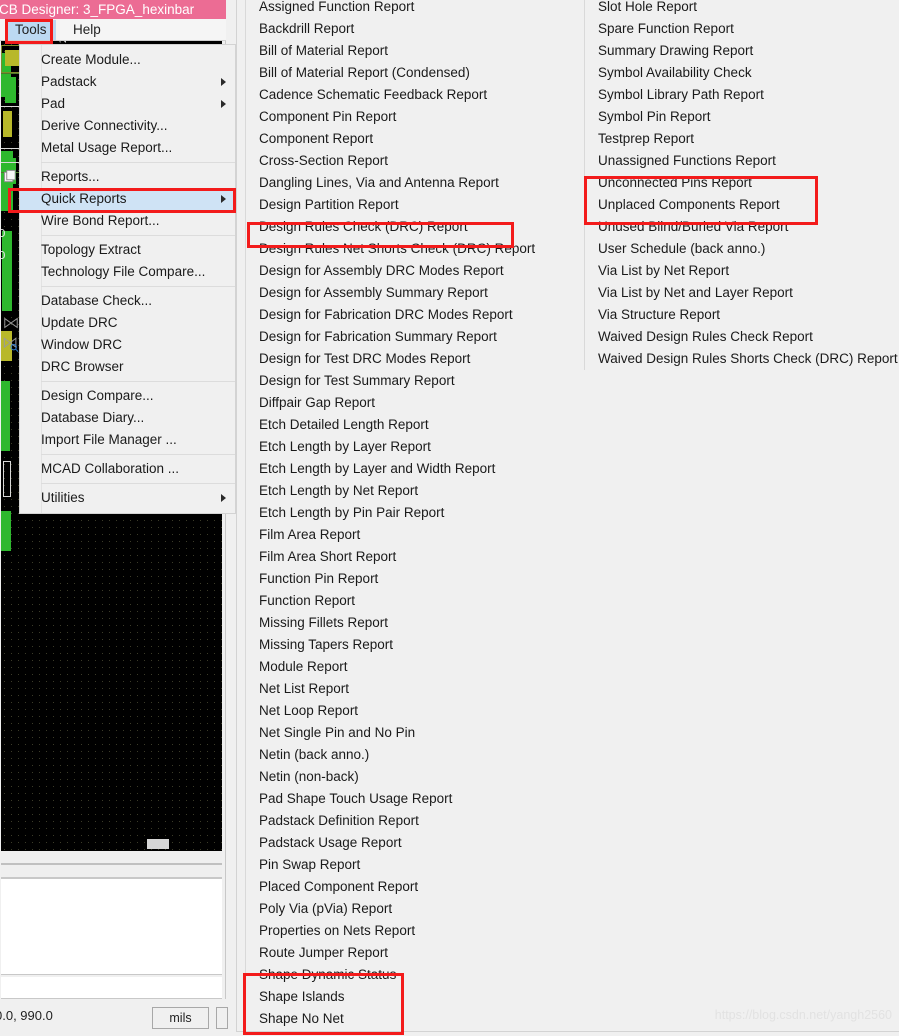 The height and width of the screenshot is (1036, 899). I want to click on quick-report-item: Etch Length by Layer Report, so click(415, 447).